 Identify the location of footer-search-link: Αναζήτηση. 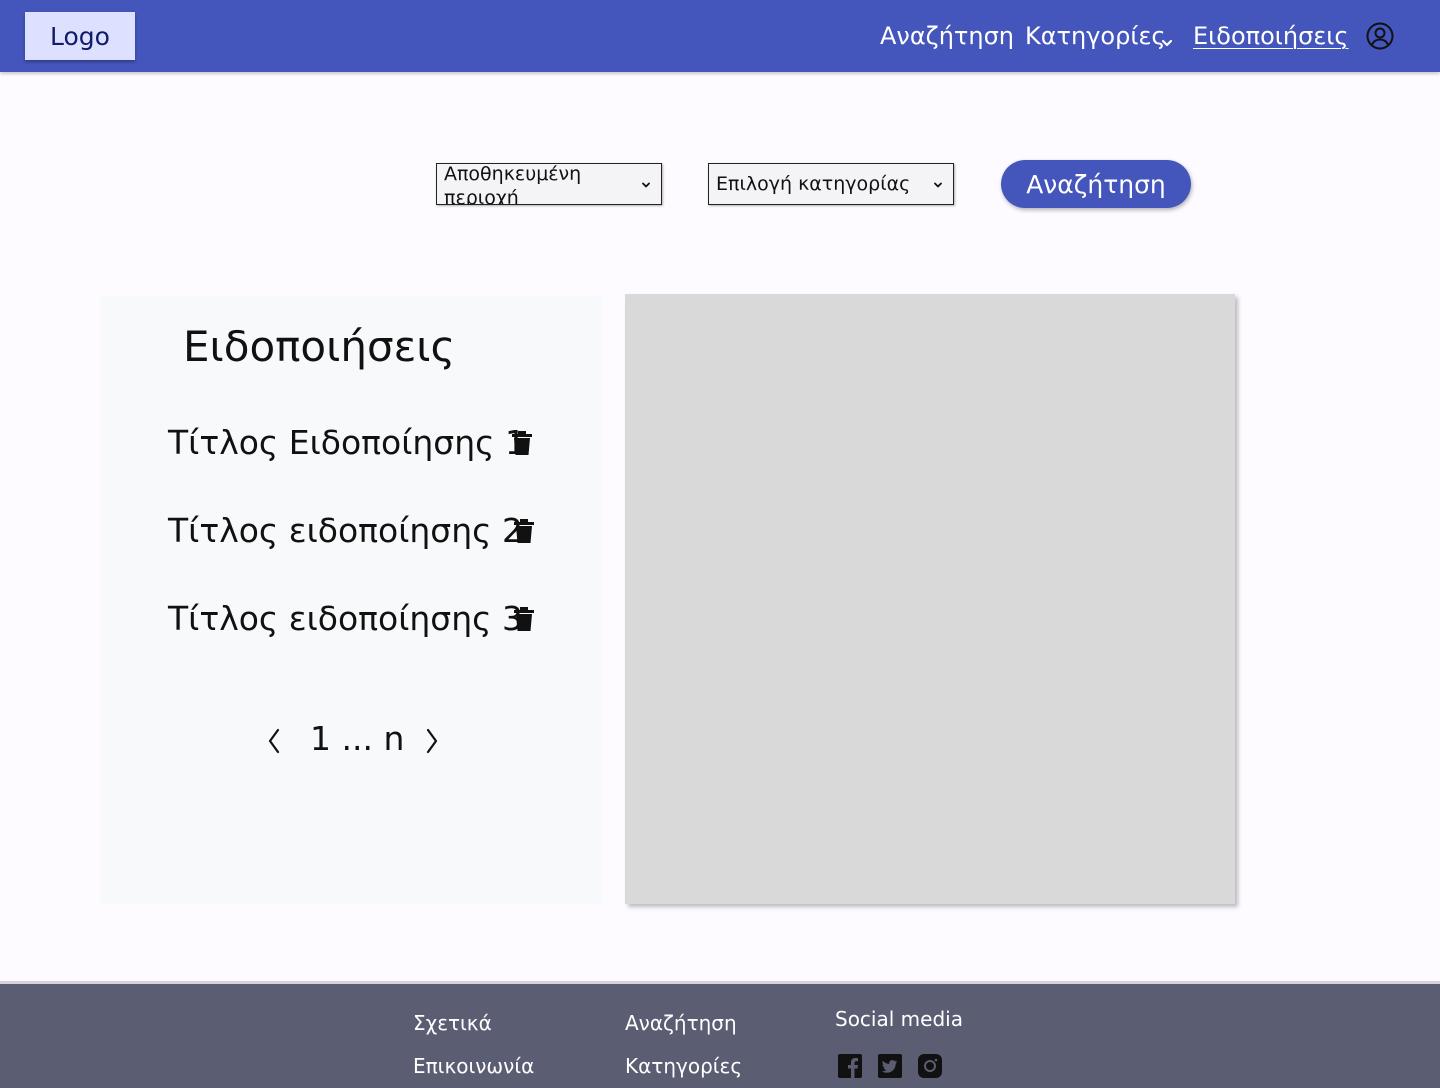
(681, 1023).